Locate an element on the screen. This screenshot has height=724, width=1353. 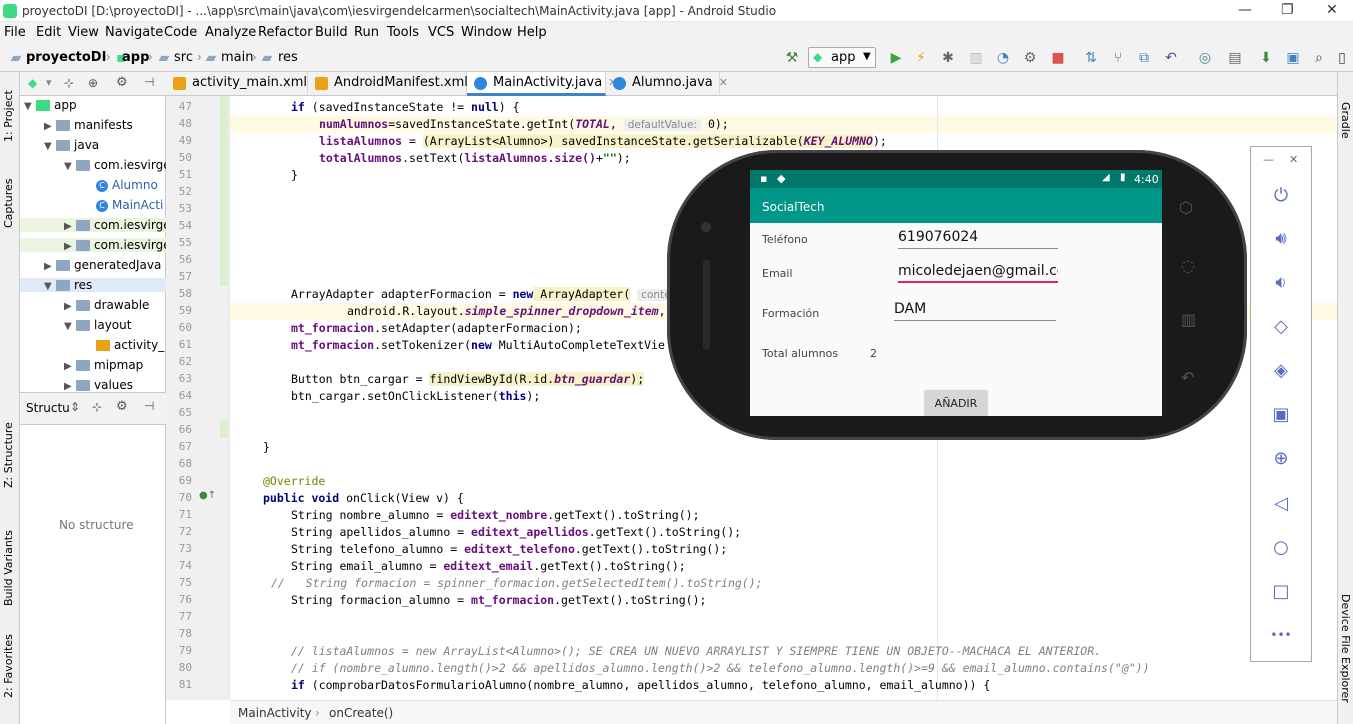
breadcrumb-method: onCreate() is located at coordinates (361, 713).